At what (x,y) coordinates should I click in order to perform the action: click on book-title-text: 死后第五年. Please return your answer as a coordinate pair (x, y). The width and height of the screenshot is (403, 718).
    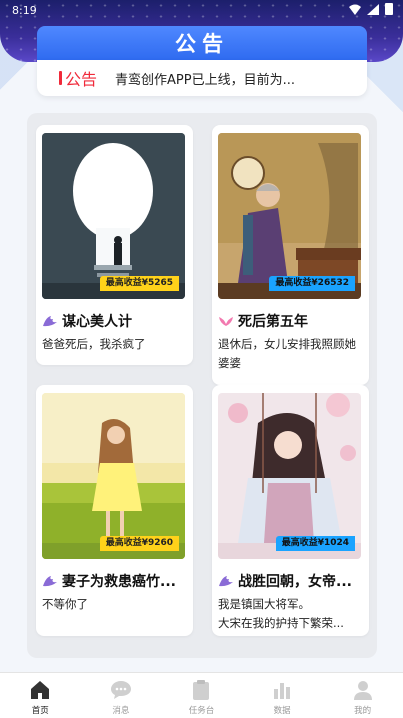
    Looking at the image, I should click on (273, 322).